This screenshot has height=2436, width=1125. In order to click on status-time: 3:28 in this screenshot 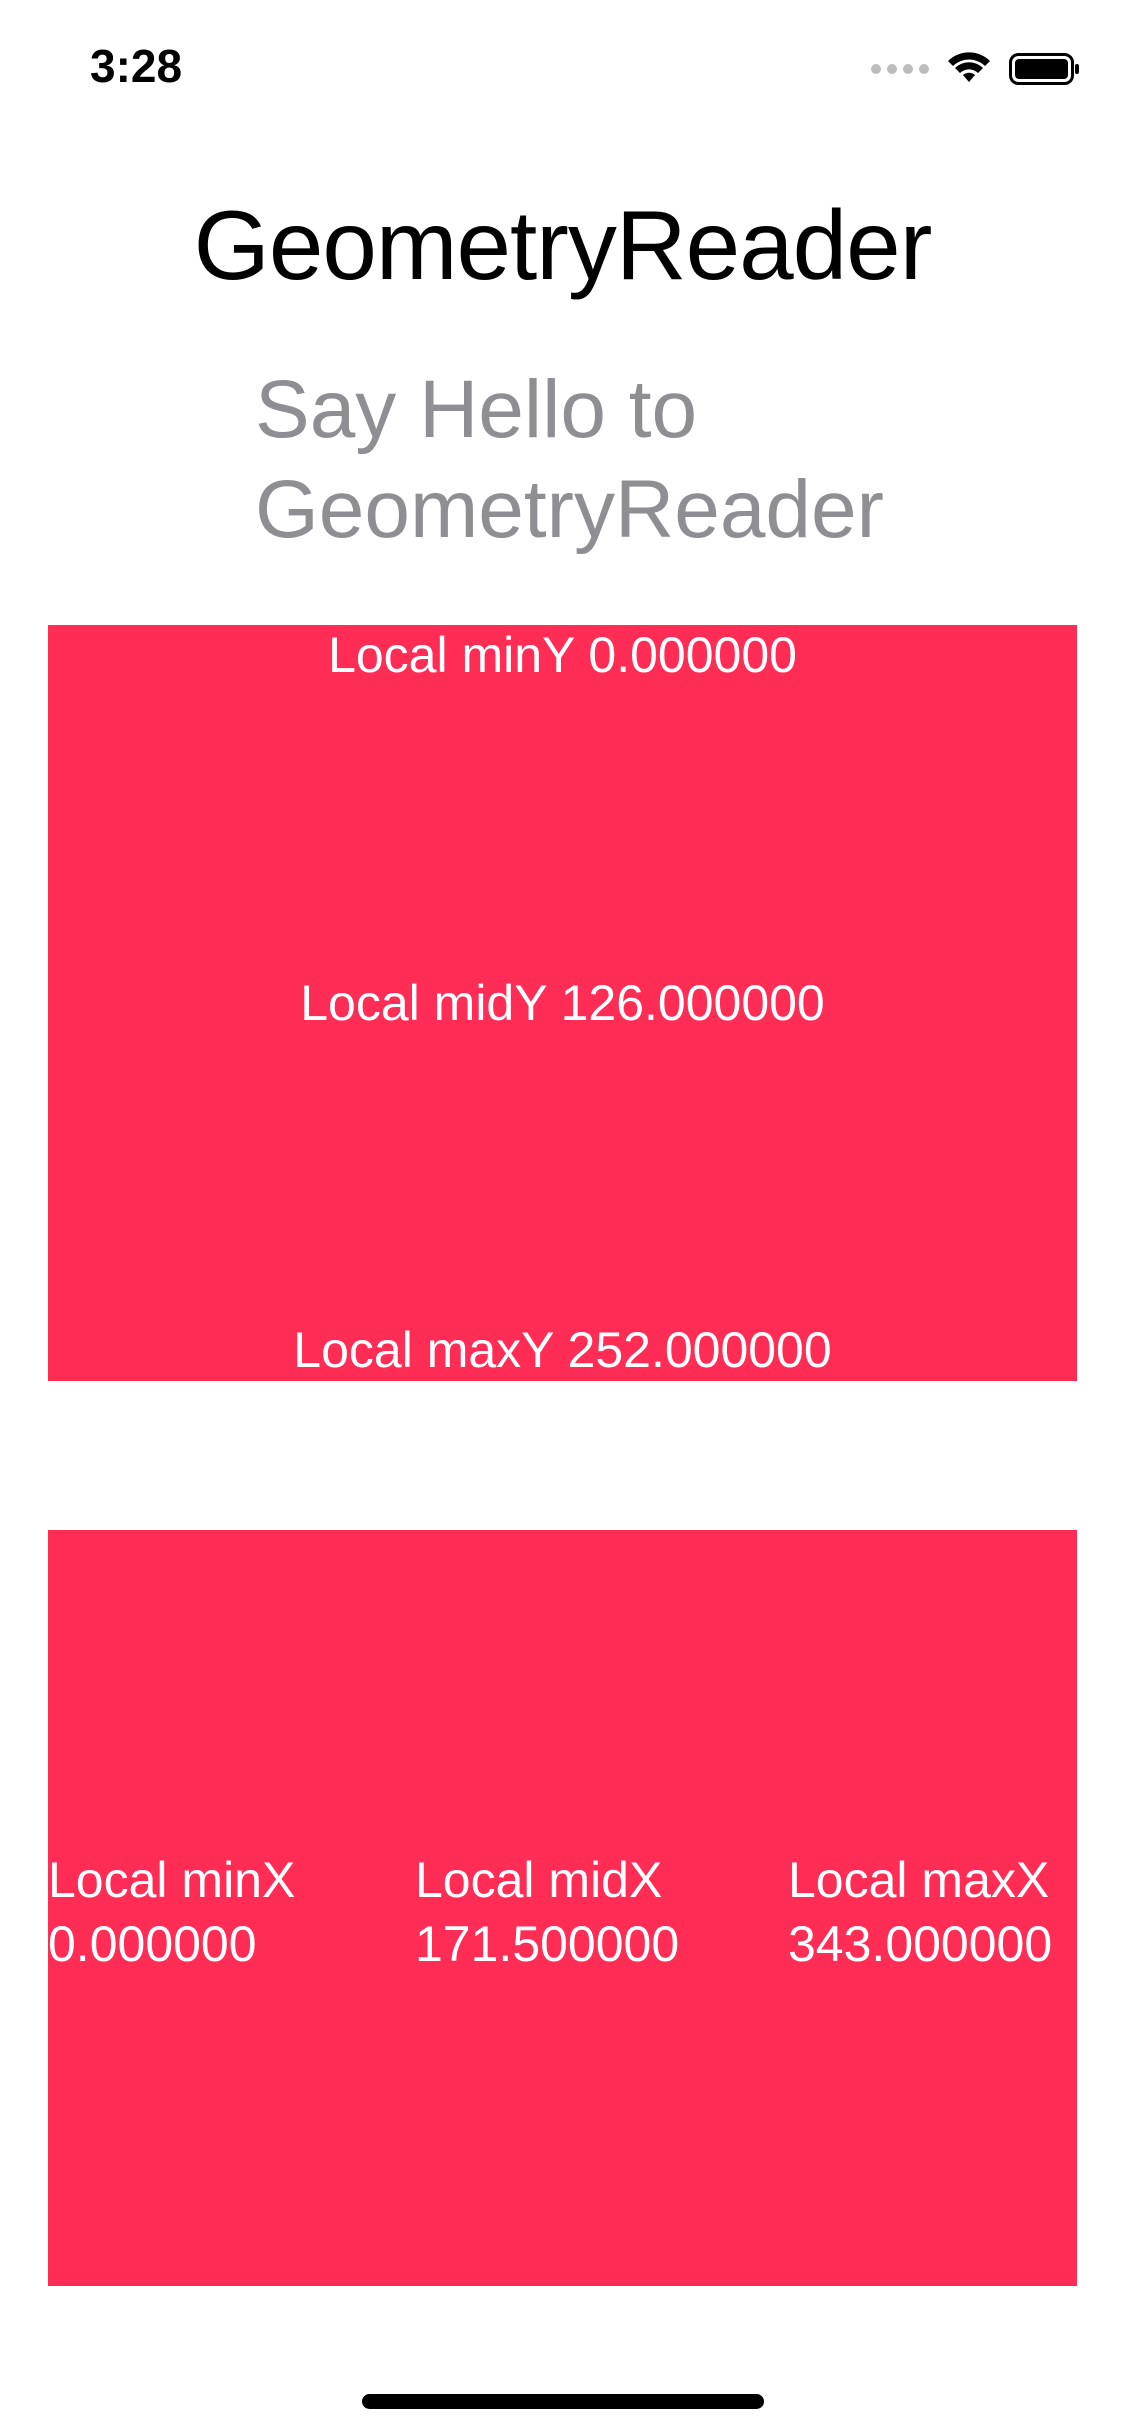, I will do `click(136, 66)`.